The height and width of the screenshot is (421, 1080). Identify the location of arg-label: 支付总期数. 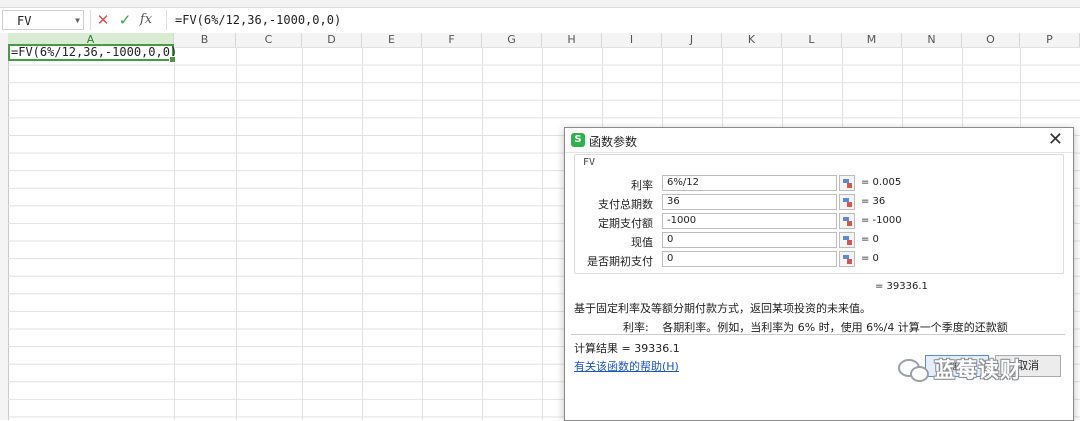
(625, 204).